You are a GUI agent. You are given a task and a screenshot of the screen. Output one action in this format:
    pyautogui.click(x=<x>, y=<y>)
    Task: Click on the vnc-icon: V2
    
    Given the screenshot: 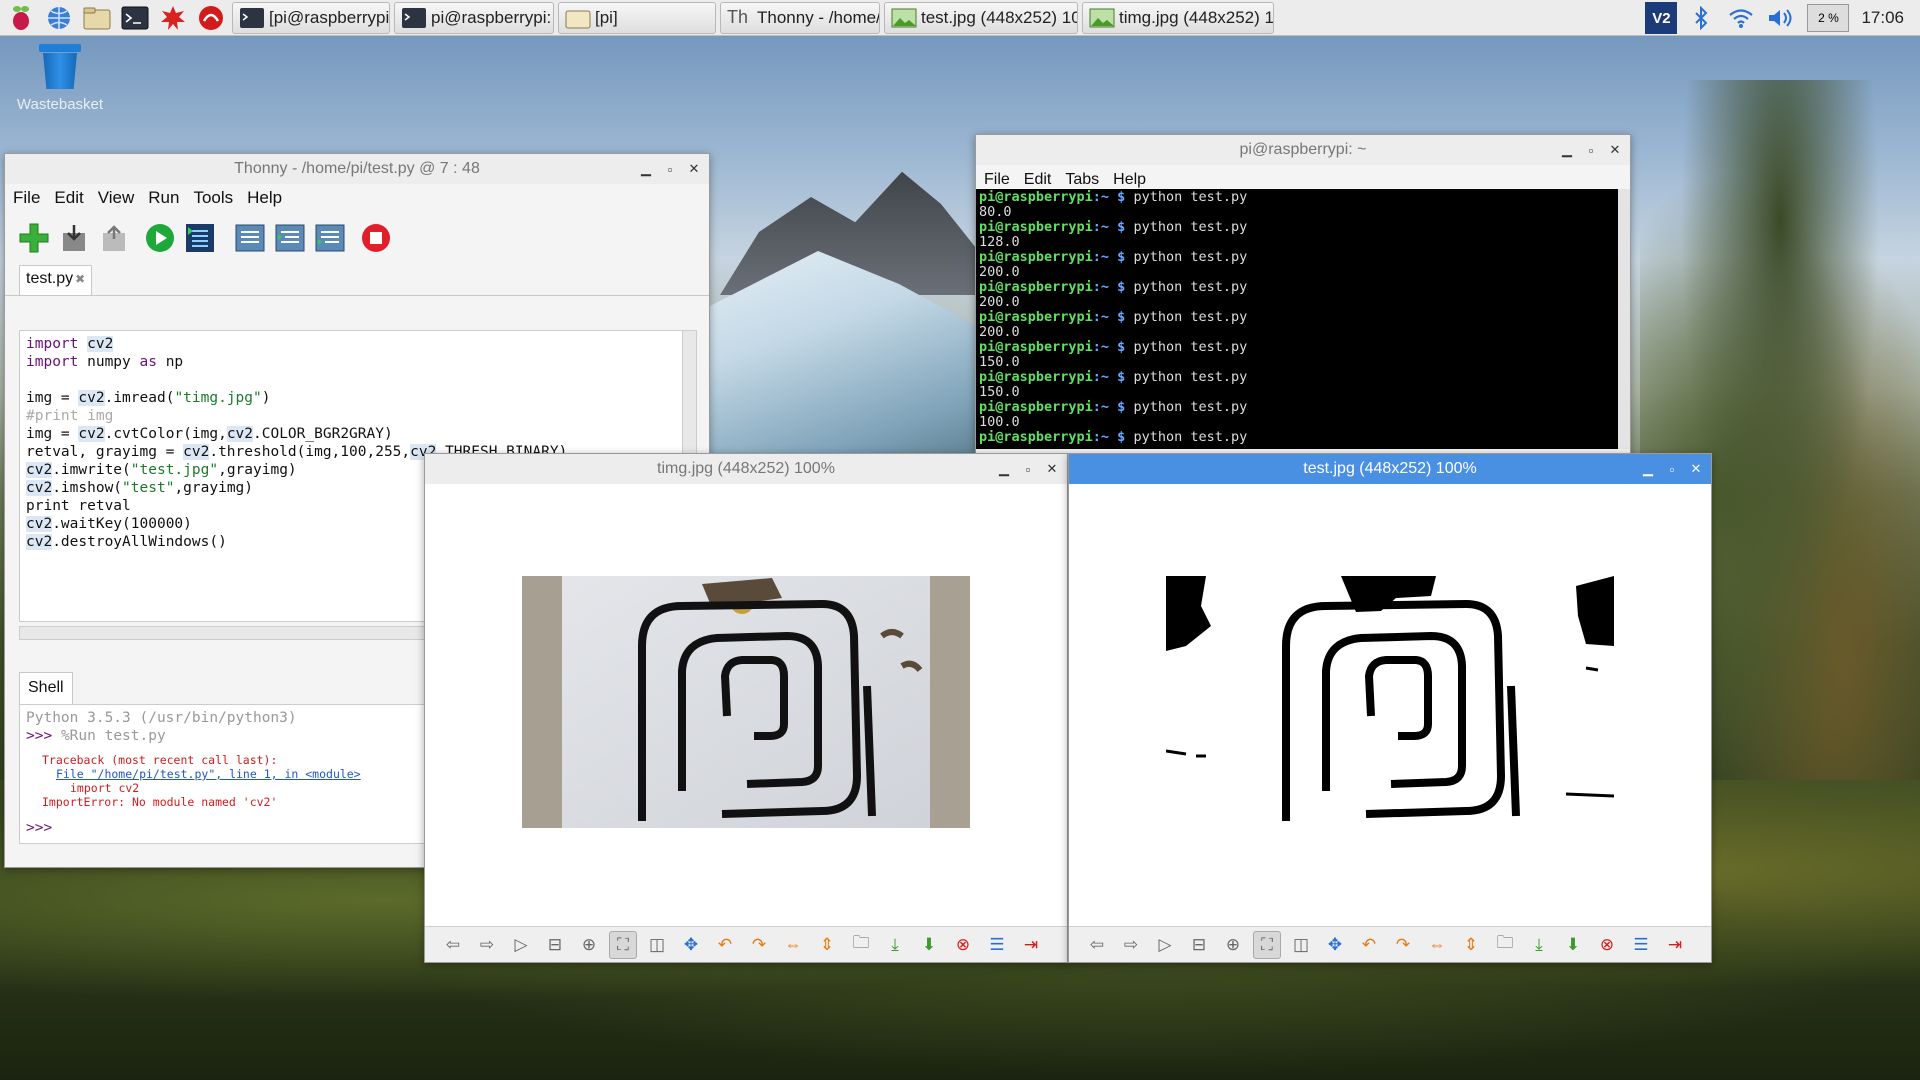 What is the action you would take?
    pyautogui.click(x=1661, y=18)
    